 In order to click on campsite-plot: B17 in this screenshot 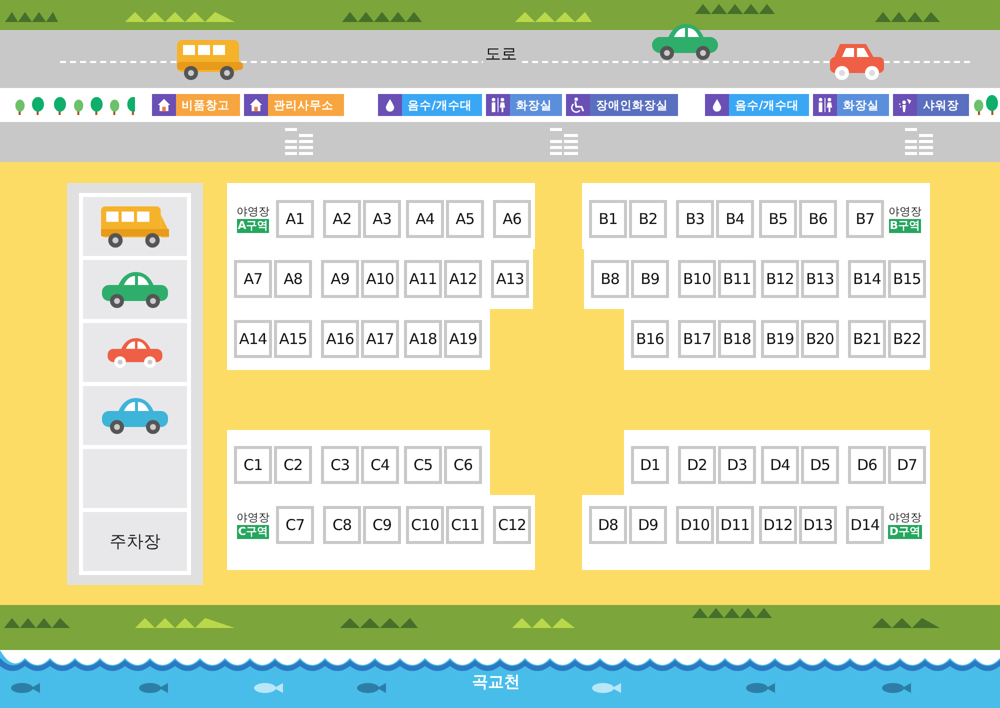, I will do `click(697, 339)`.